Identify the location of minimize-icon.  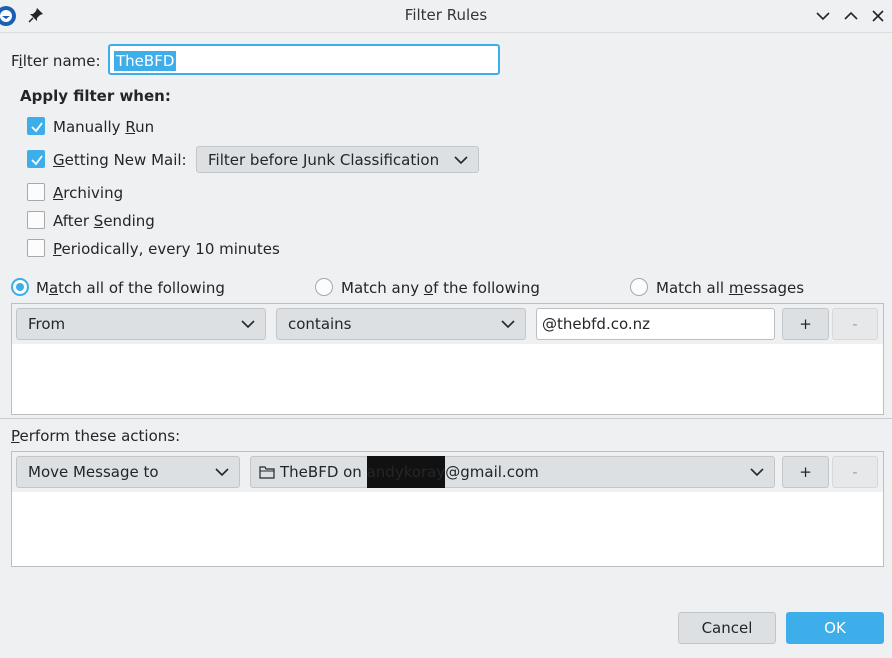
(823, 16).